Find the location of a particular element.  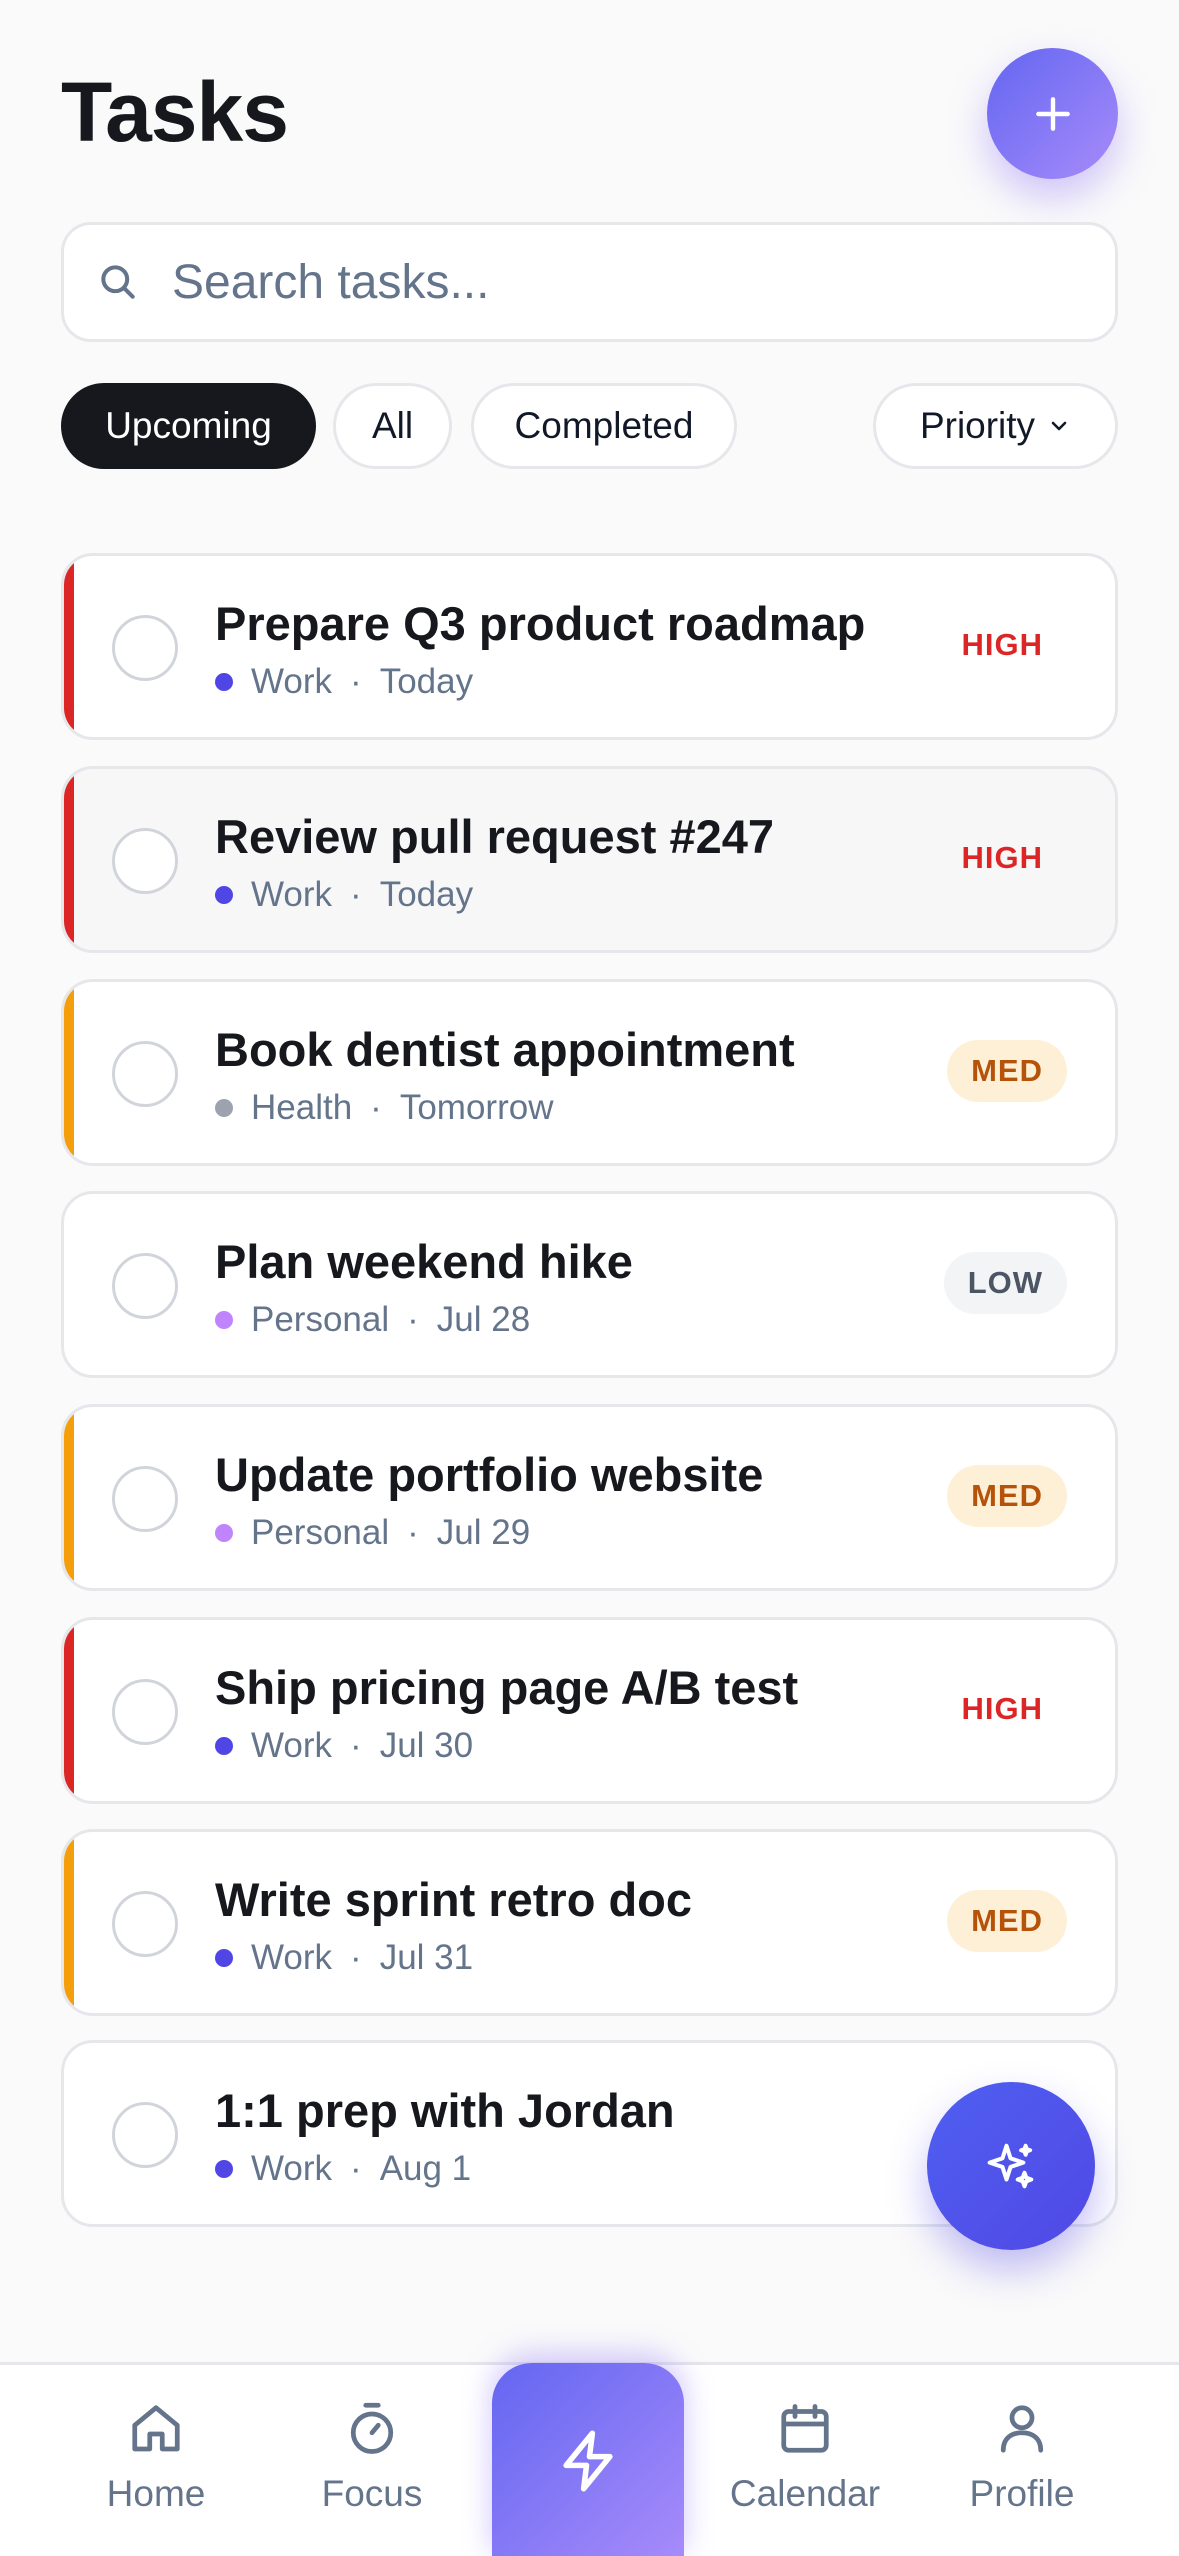

priority-sort-dropdown: Priority is located at coordinates (995, 426).